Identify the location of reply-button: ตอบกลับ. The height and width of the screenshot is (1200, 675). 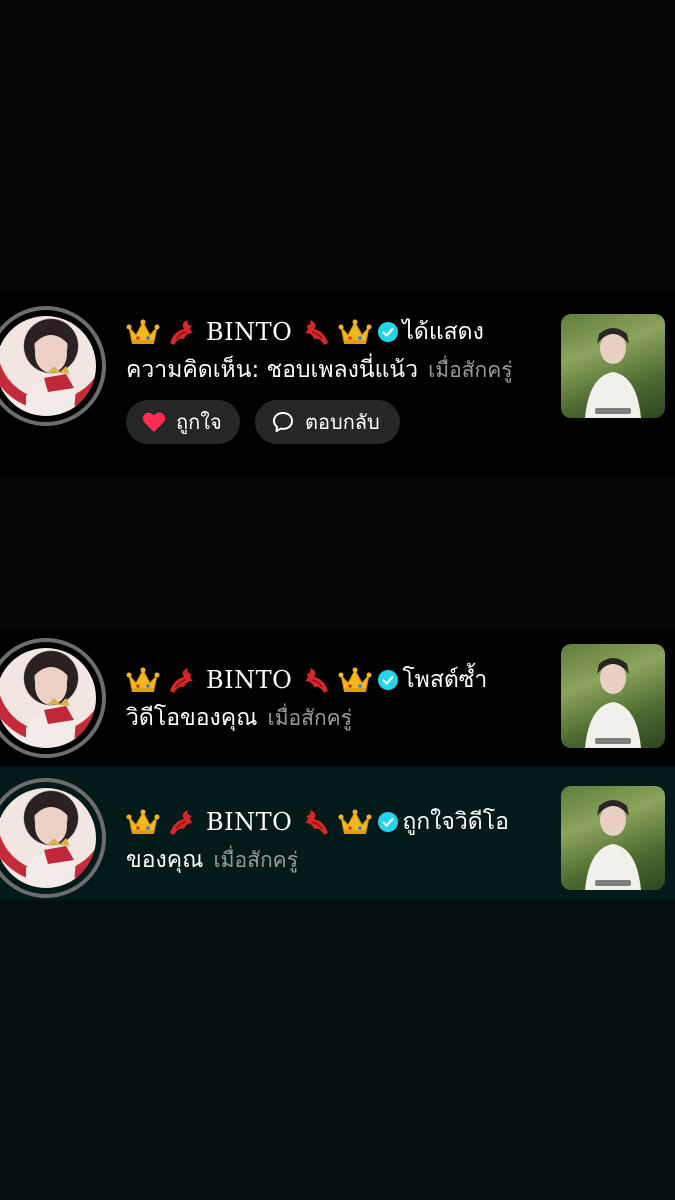
(327, 422).